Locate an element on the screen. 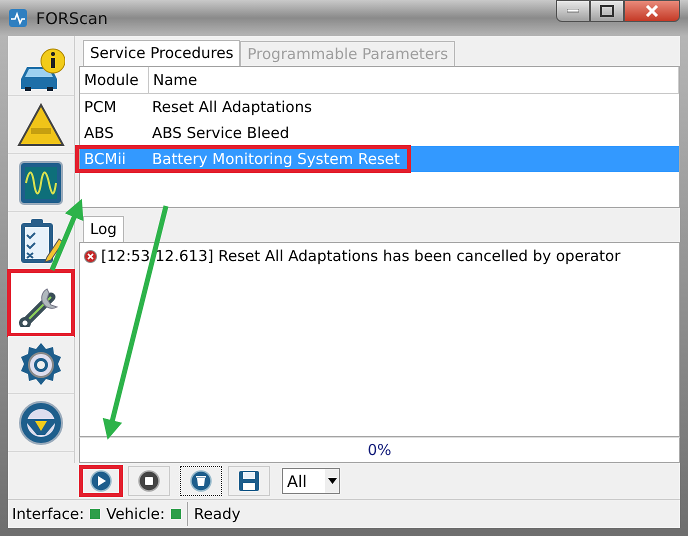 Image resolution: width=688 pixels, height=536 pixels. close-icon is located at coordinates (652, 11).